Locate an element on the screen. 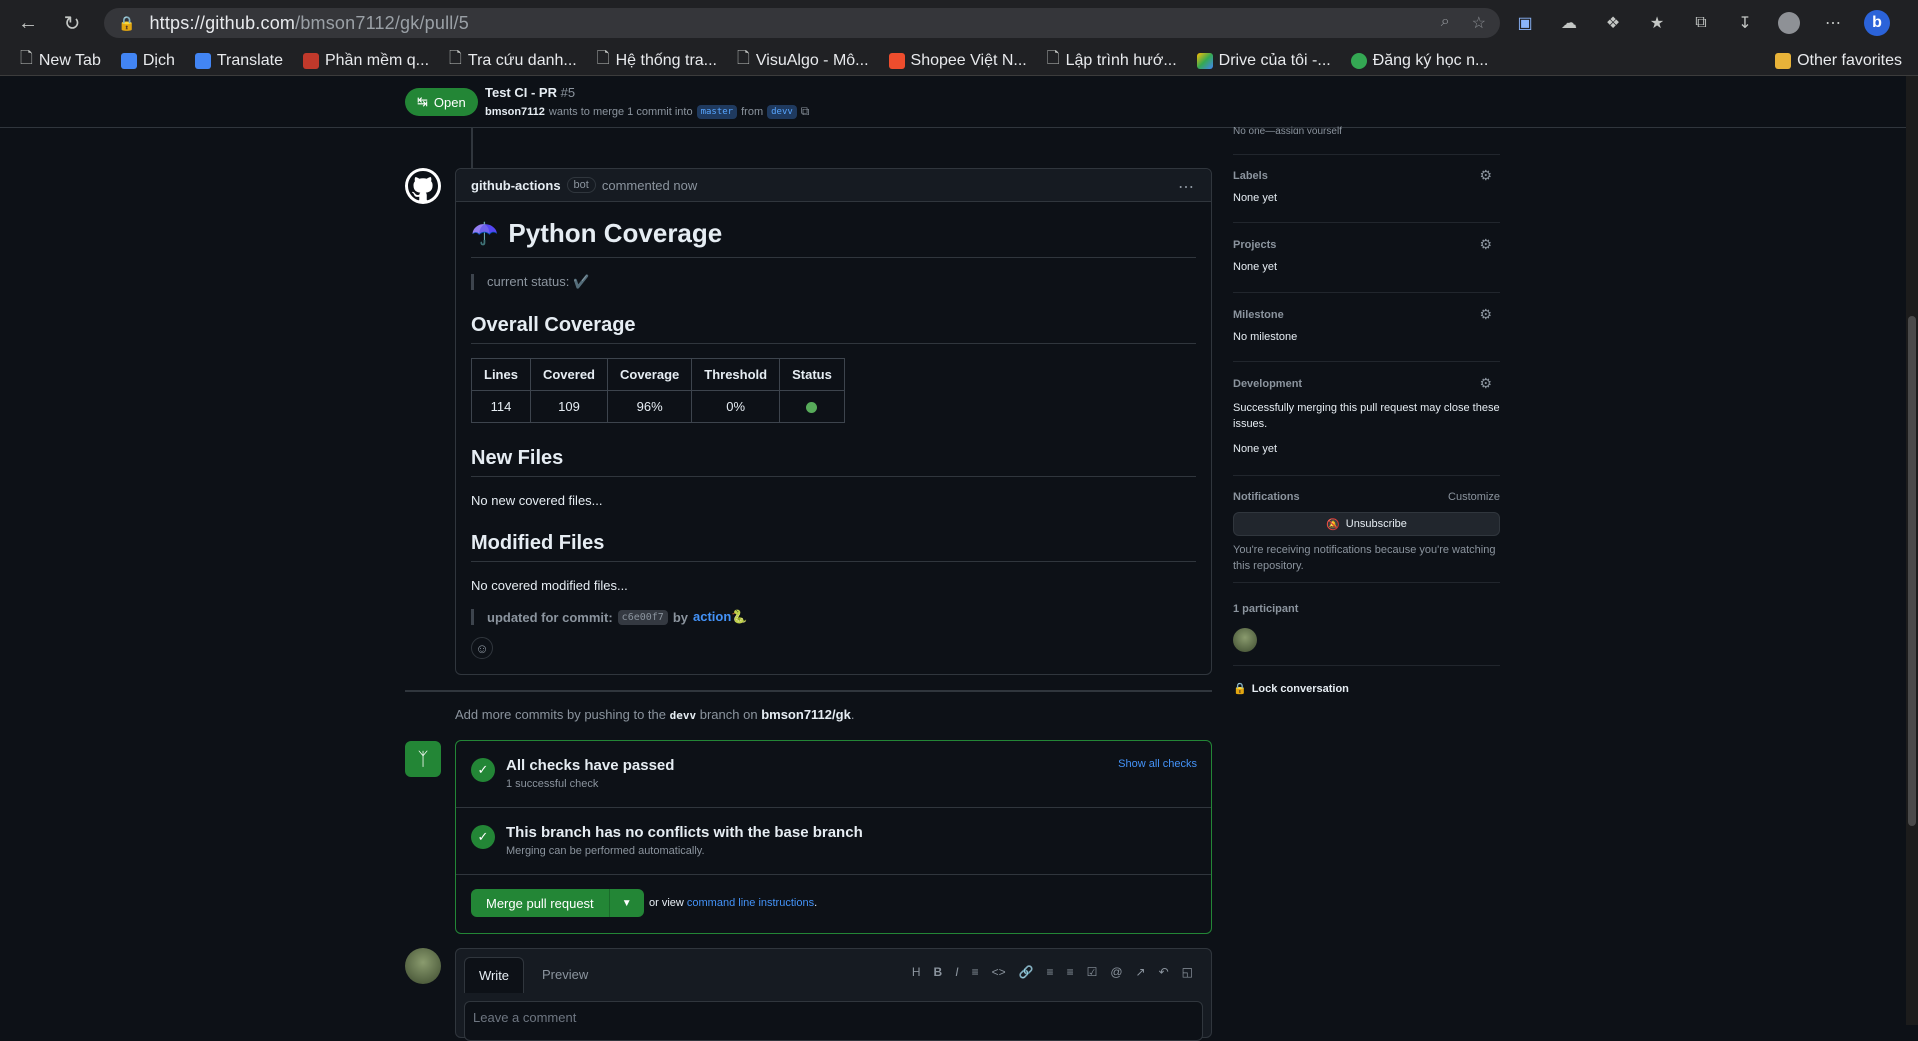  comment-options-icon: ⋯ is located at coordinates (1186, 187).